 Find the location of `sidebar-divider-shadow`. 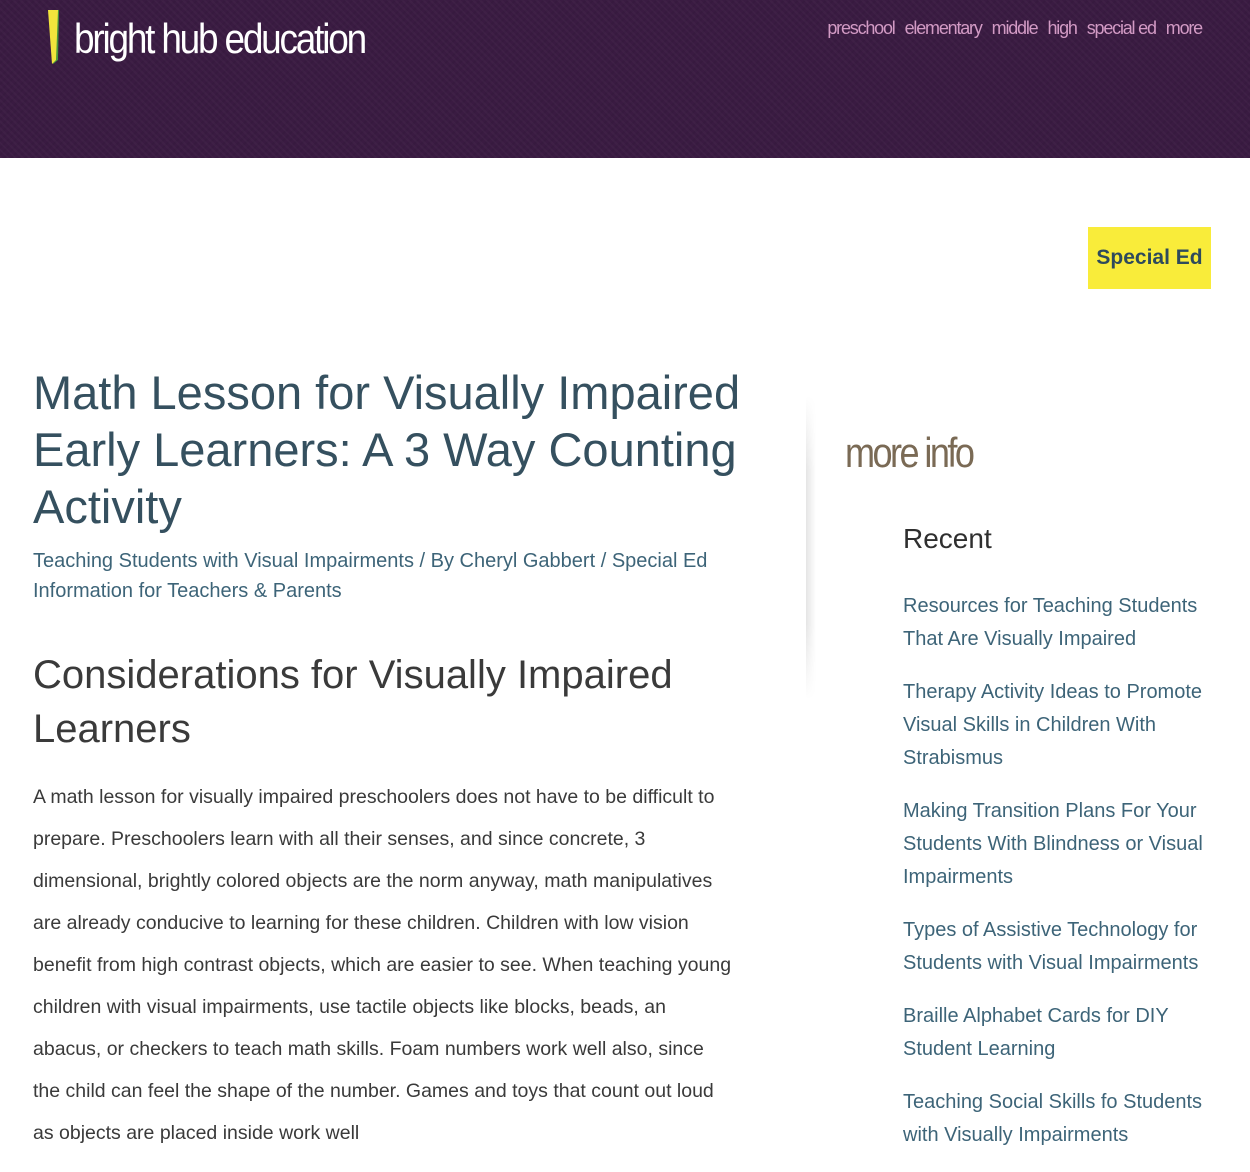

sidebar-divider-shadow is located at coordinates (811, 547).